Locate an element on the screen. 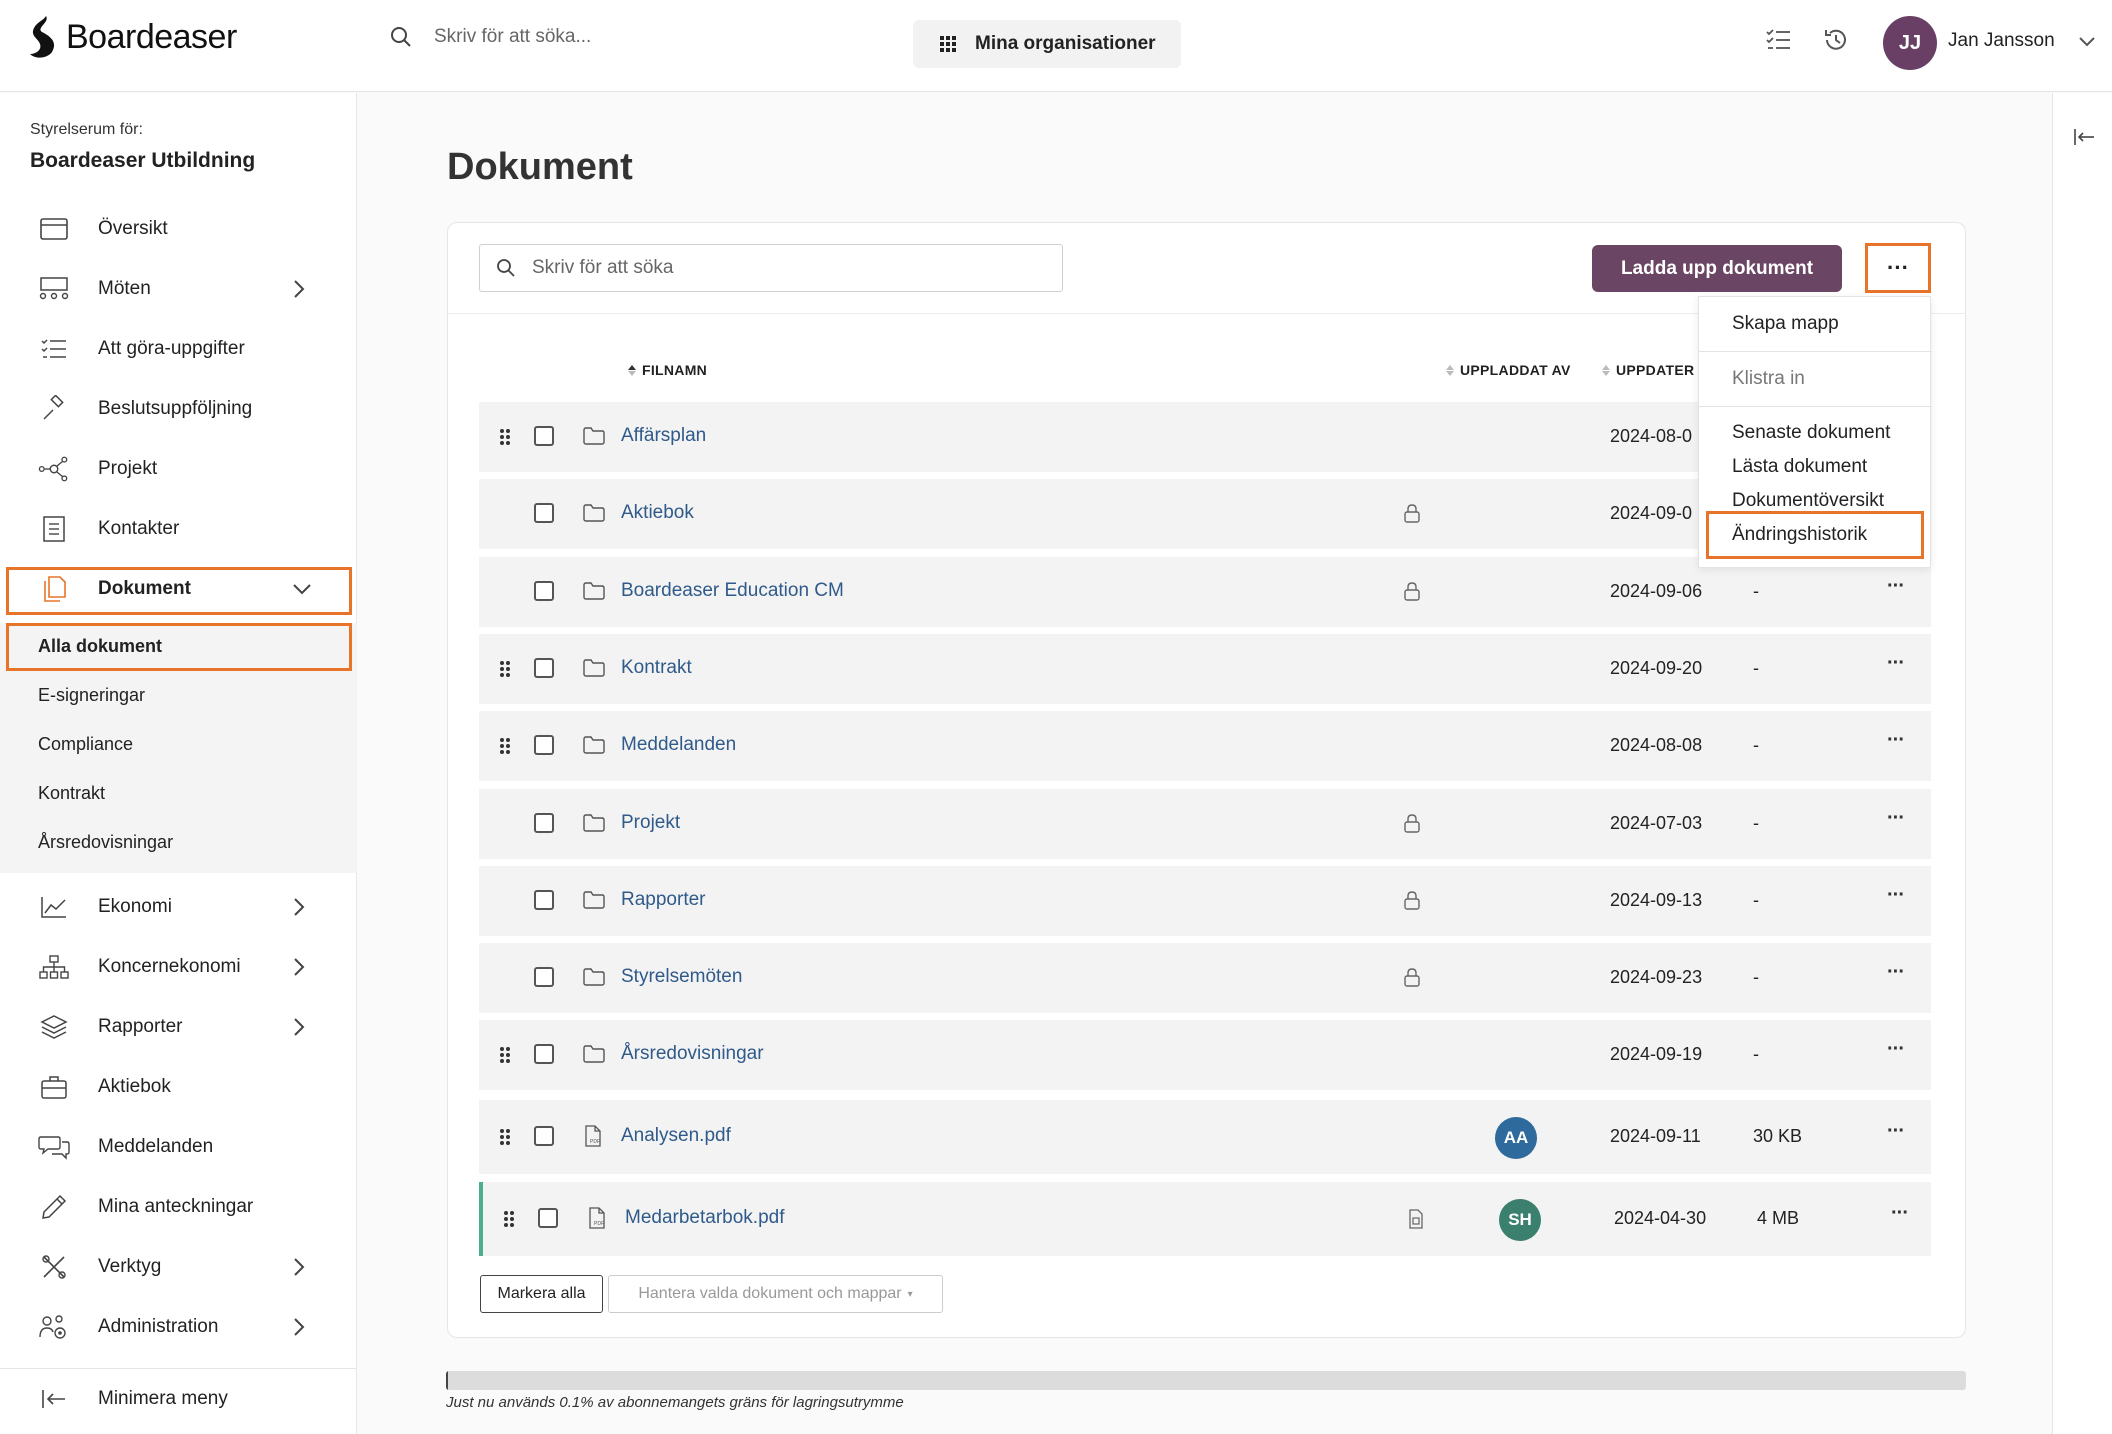 Image resolution: width=2112 pixels, height=1434 pixels. svg-text: PDF is located at coordinates (595, 1142).